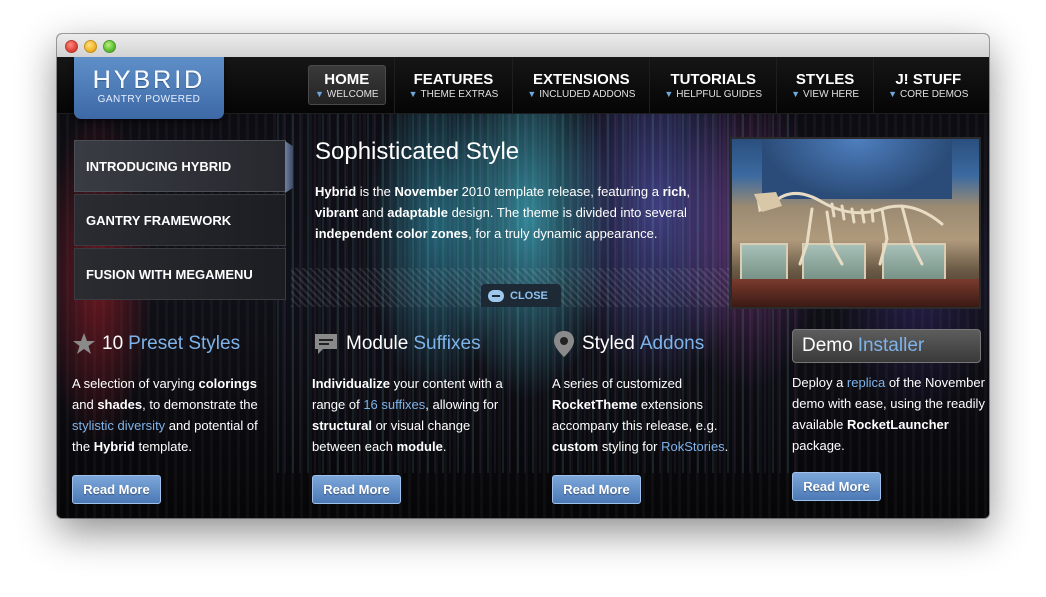 The width and height of the screenshot is (1046, 597). I want to click on nav-label: HOME, so click(347, 79).